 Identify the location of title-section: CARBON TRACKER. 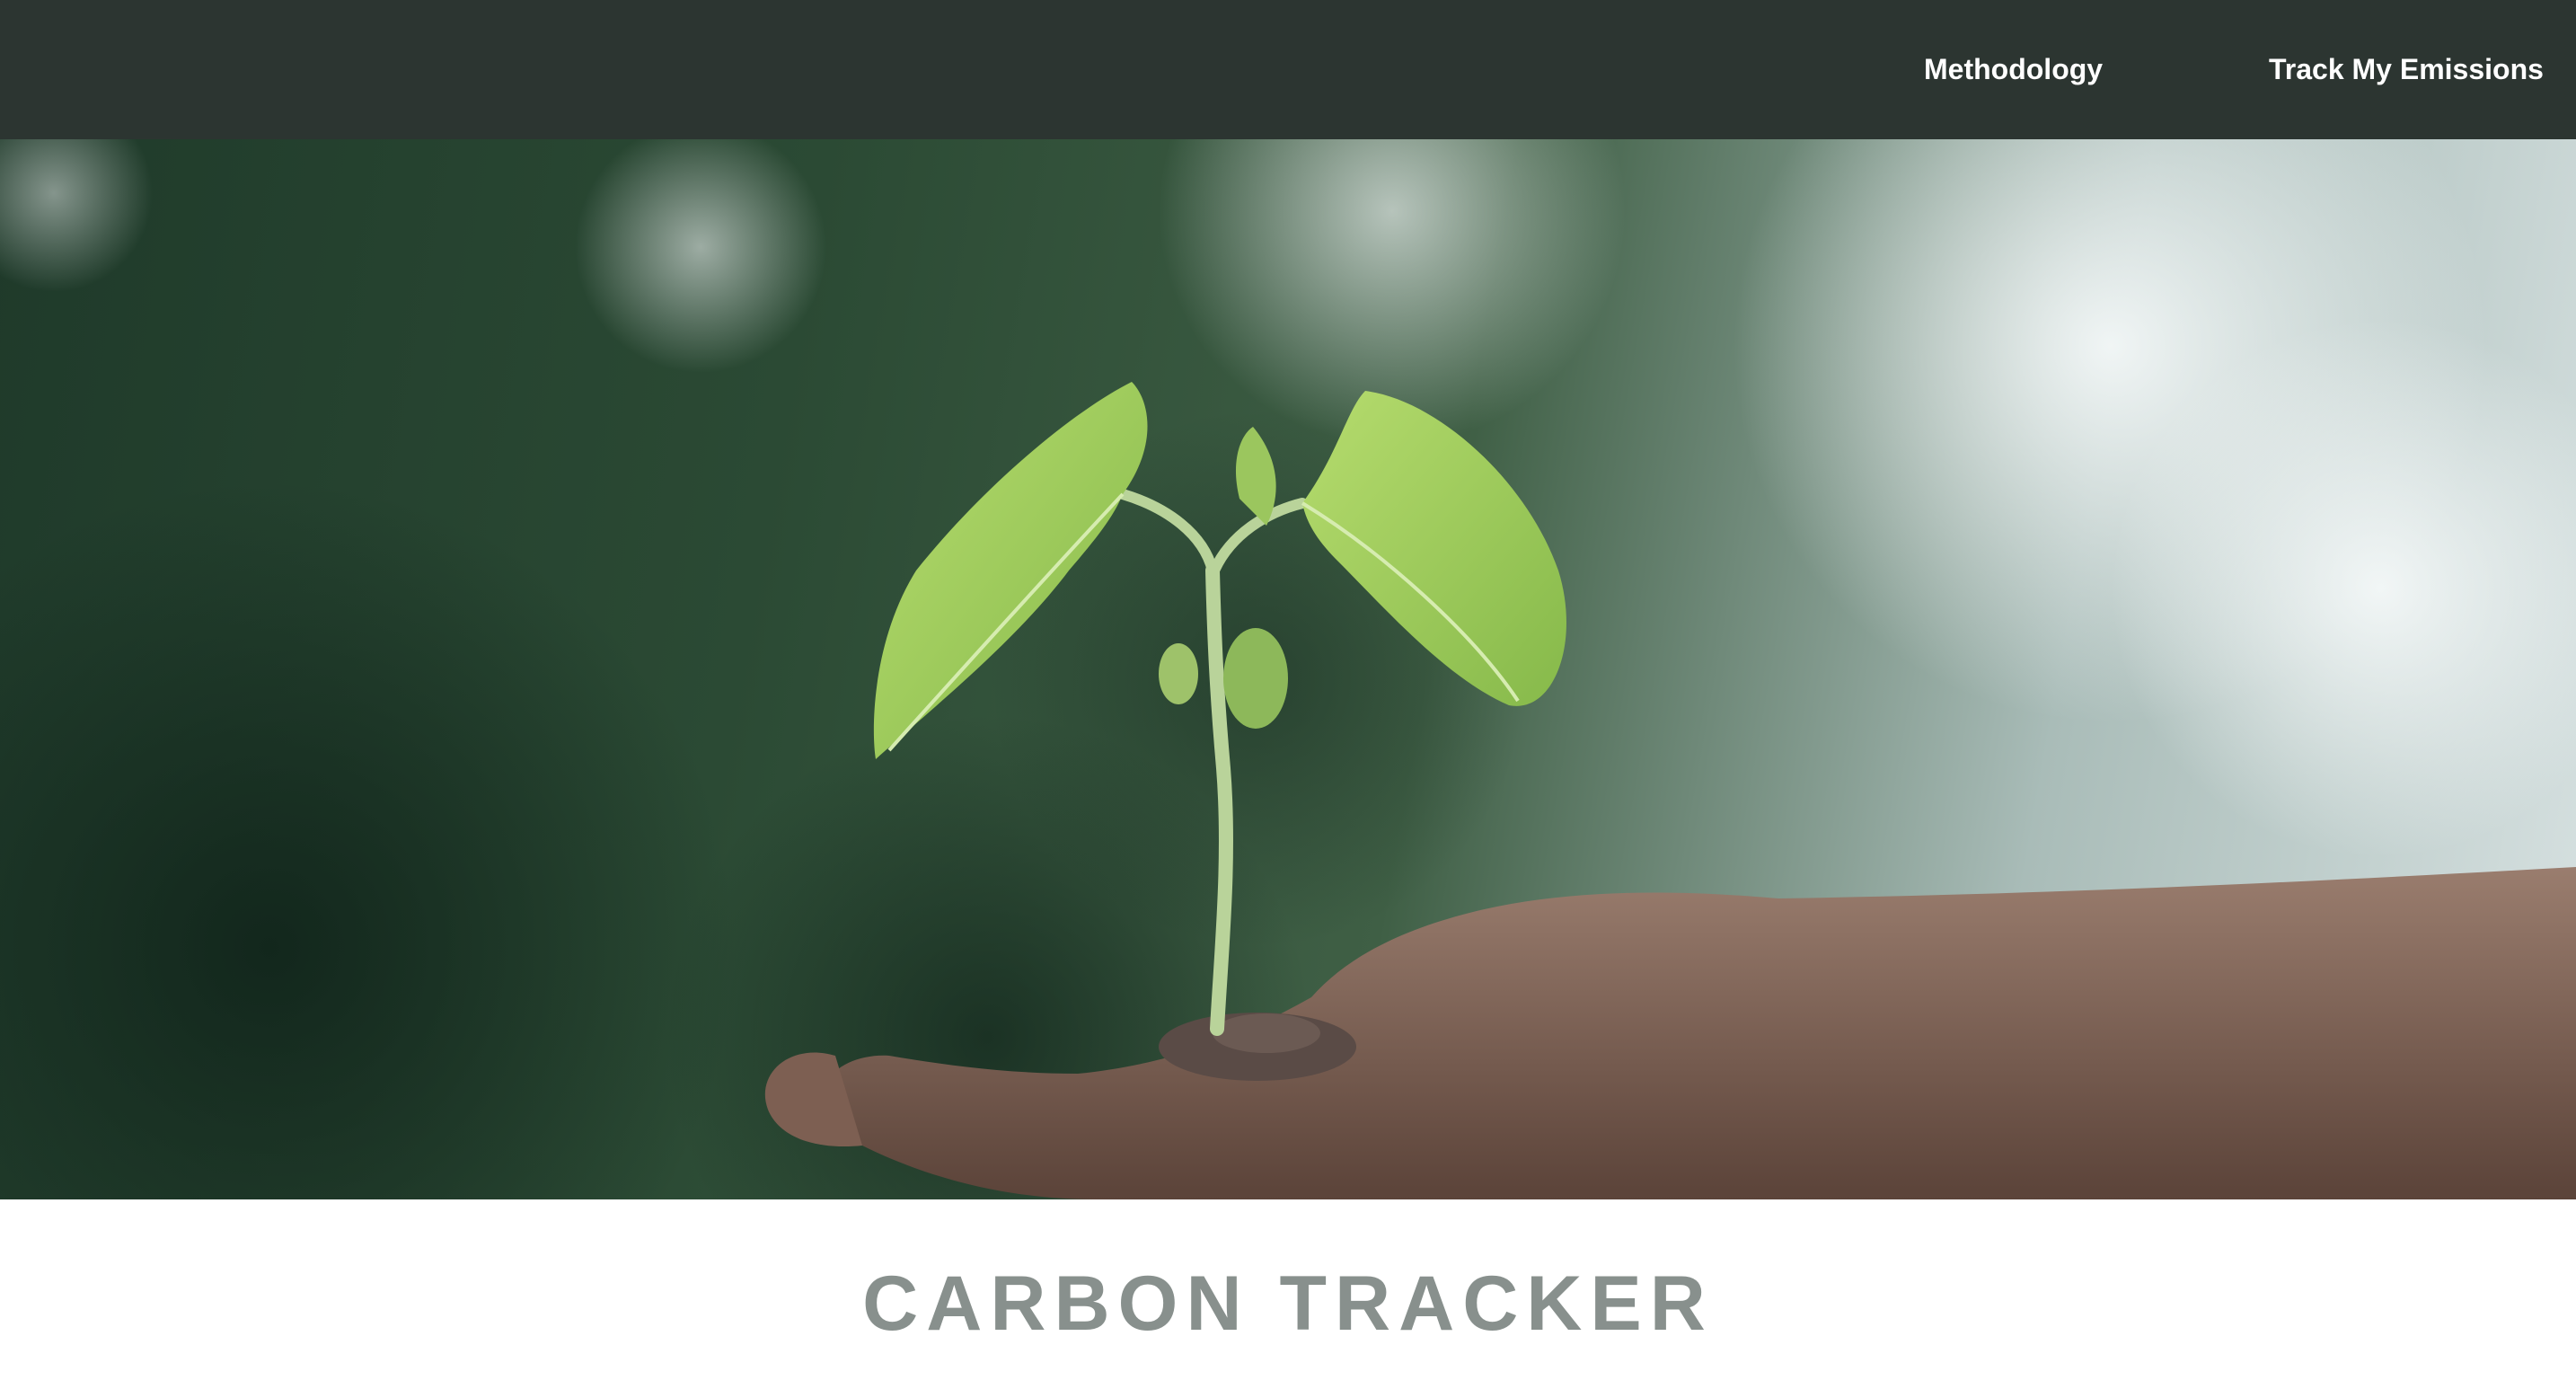
(1288, 1298).